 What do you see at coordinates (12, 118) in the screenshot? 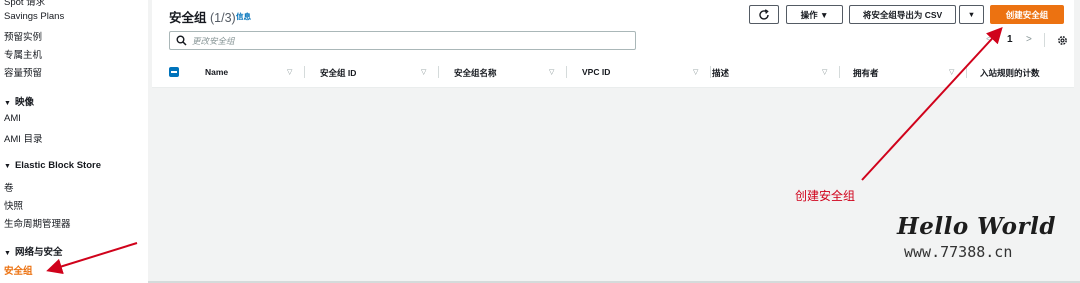
I see `sidebar-item-ami: AMI` at bounding box center [12, 118].